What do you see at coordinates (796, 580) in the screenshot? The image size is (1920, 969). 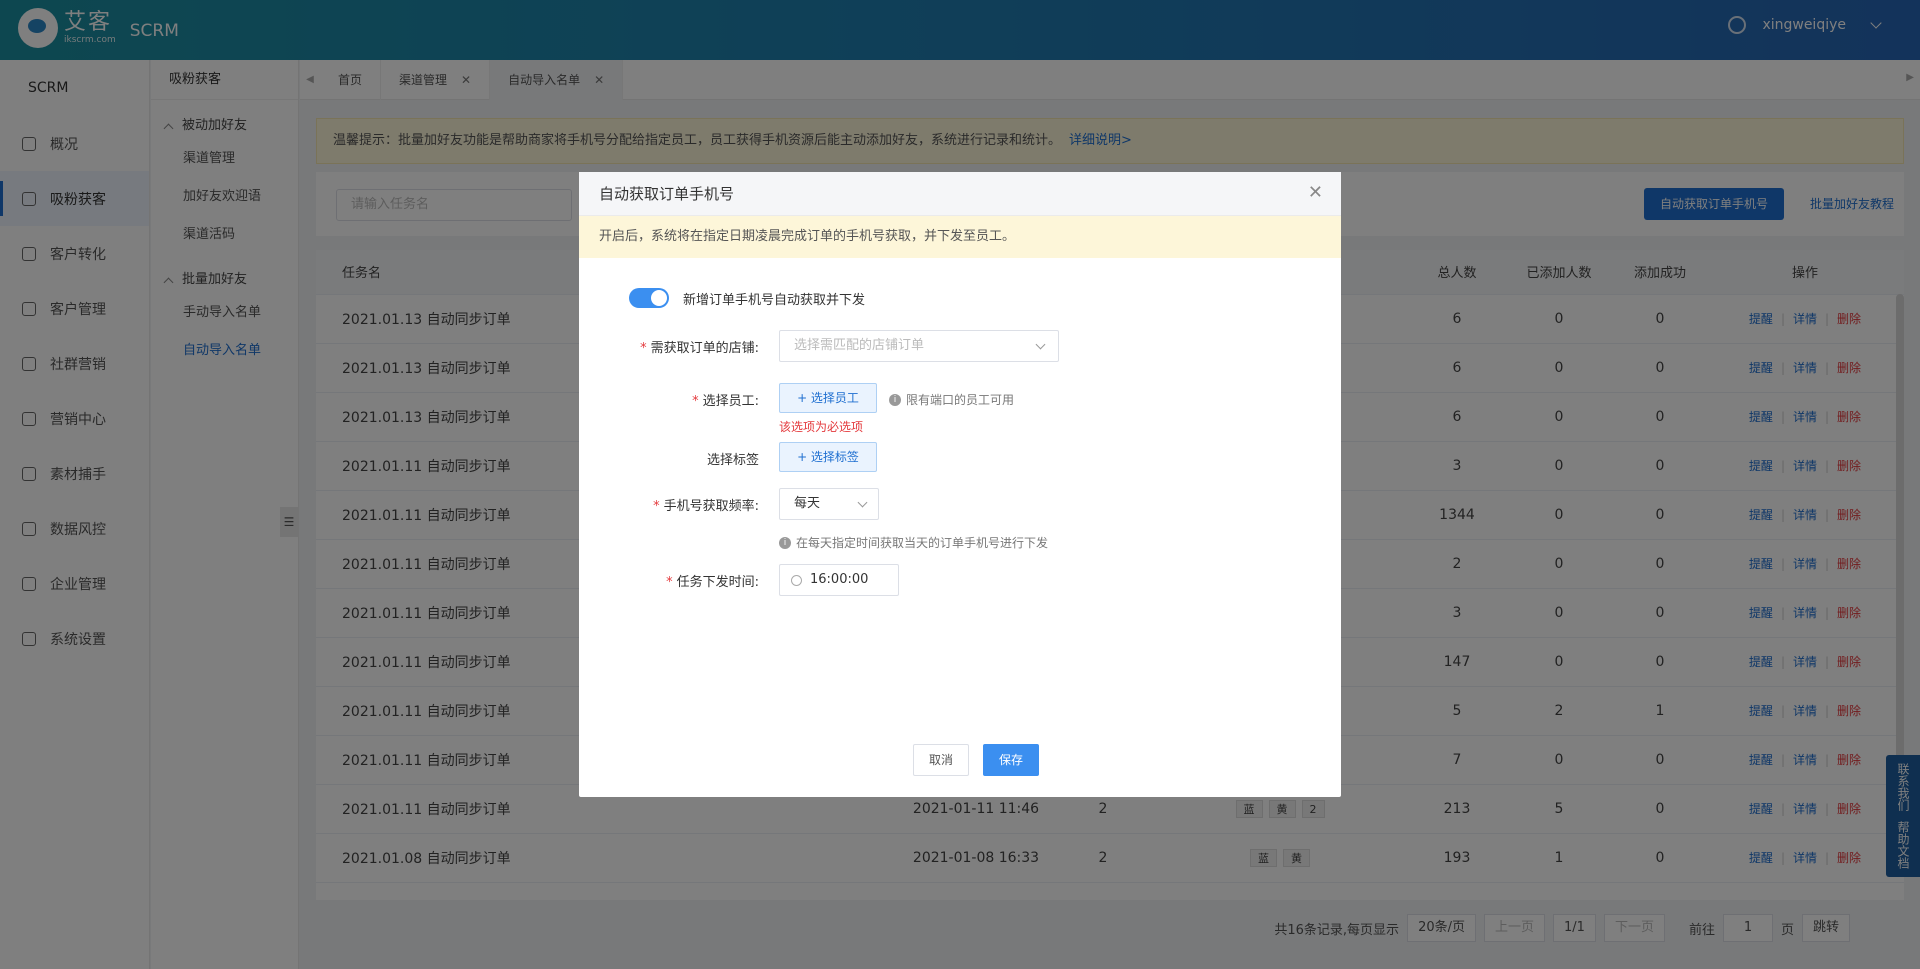 I see `clock-icon` at bounding box center [796, 580].